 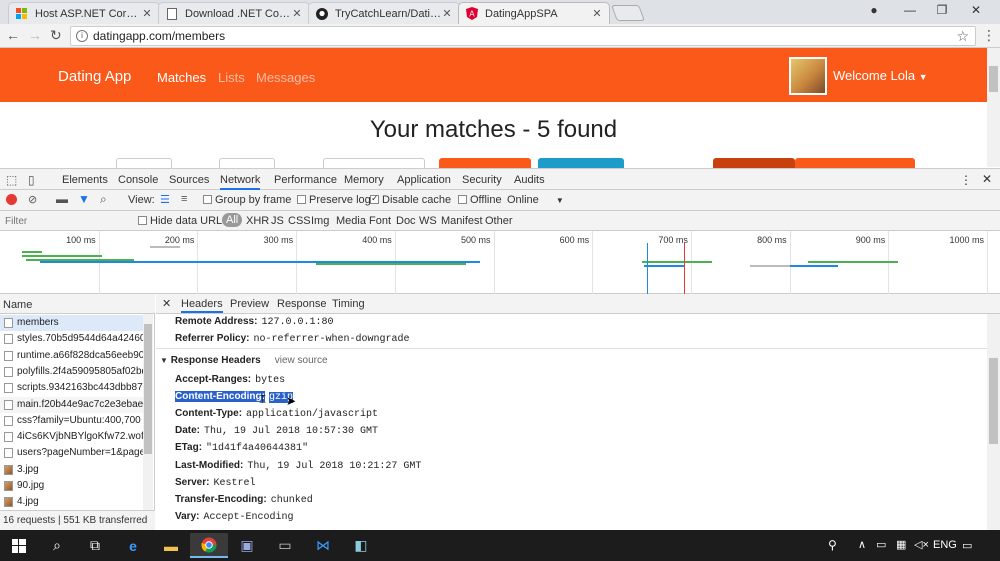 I want to click on close-detail-icon: ✕, so click(x=166, y=303).